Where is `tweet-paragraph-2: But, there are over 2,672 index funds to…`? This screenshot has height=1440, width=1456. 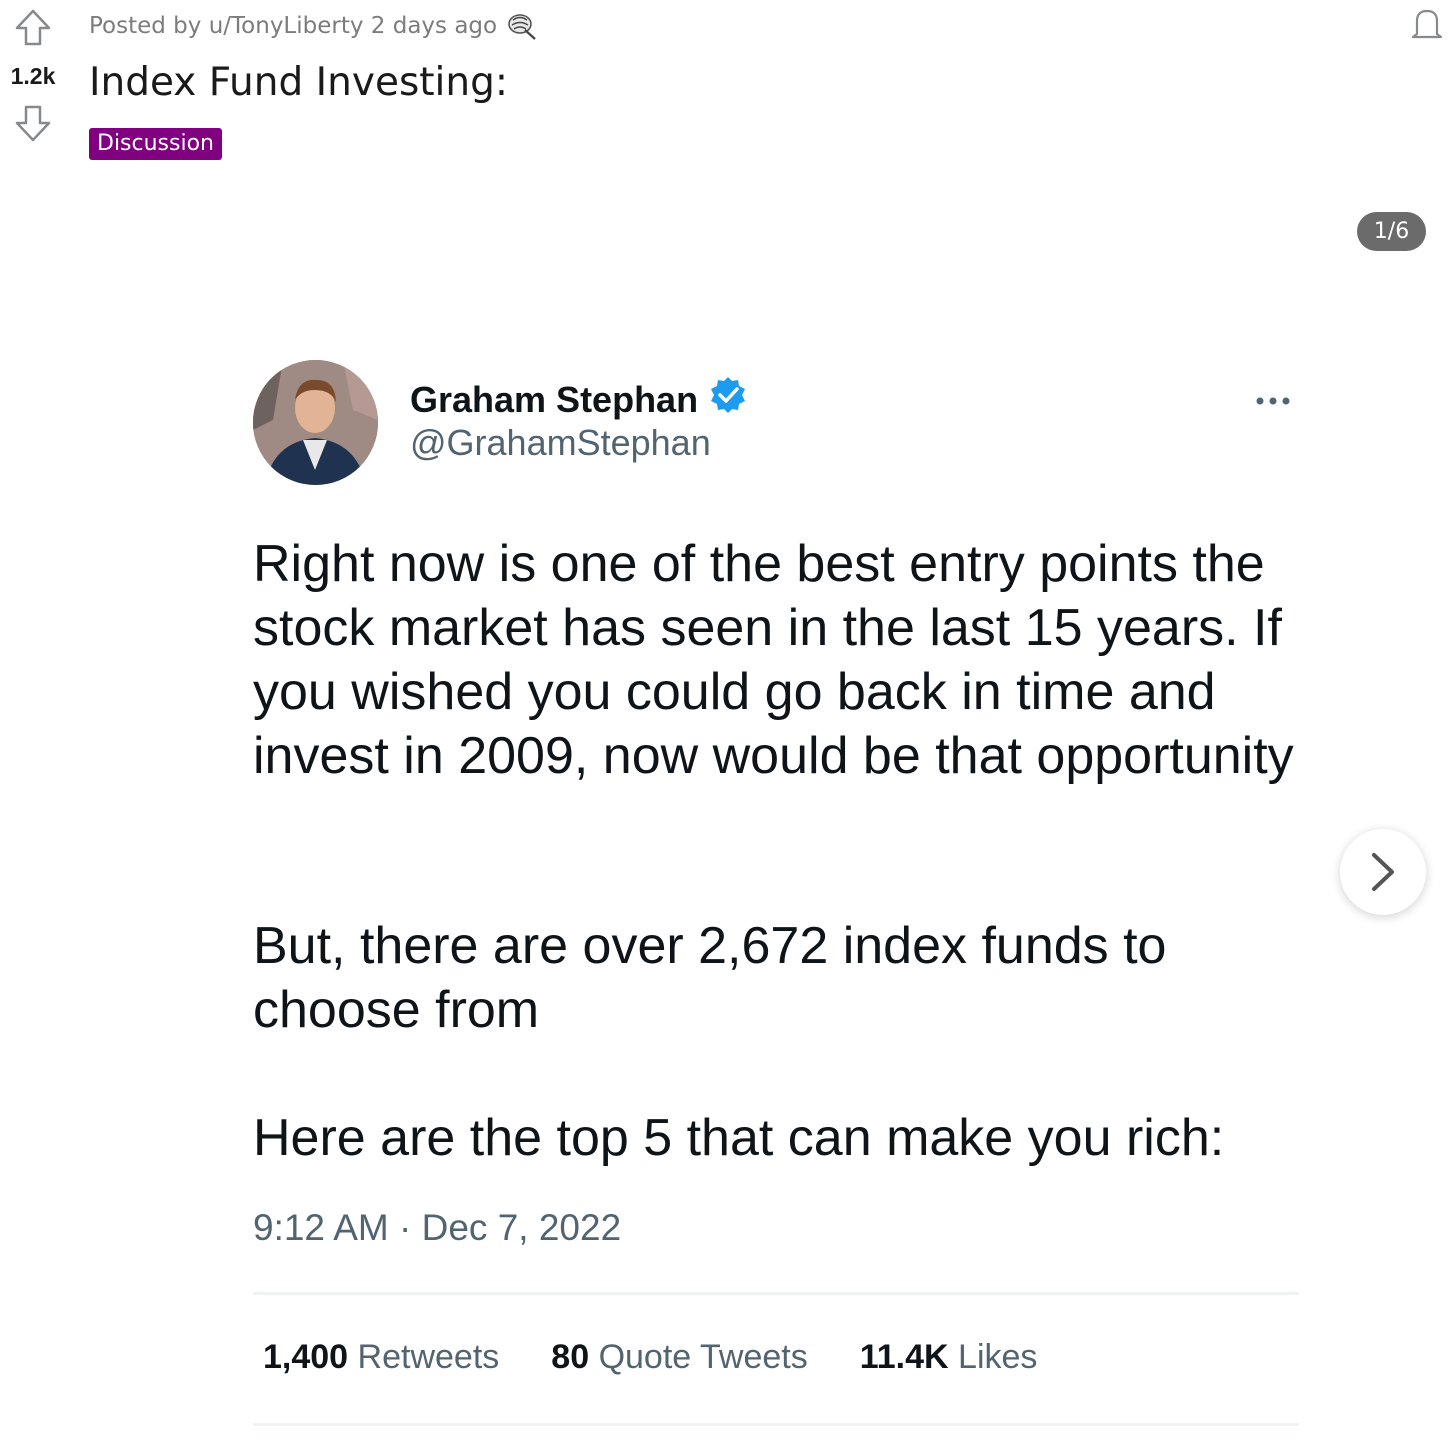
tweet-paragraph-2: But, there are over 2,672 index funds to… is located at coordinates (710, 978).